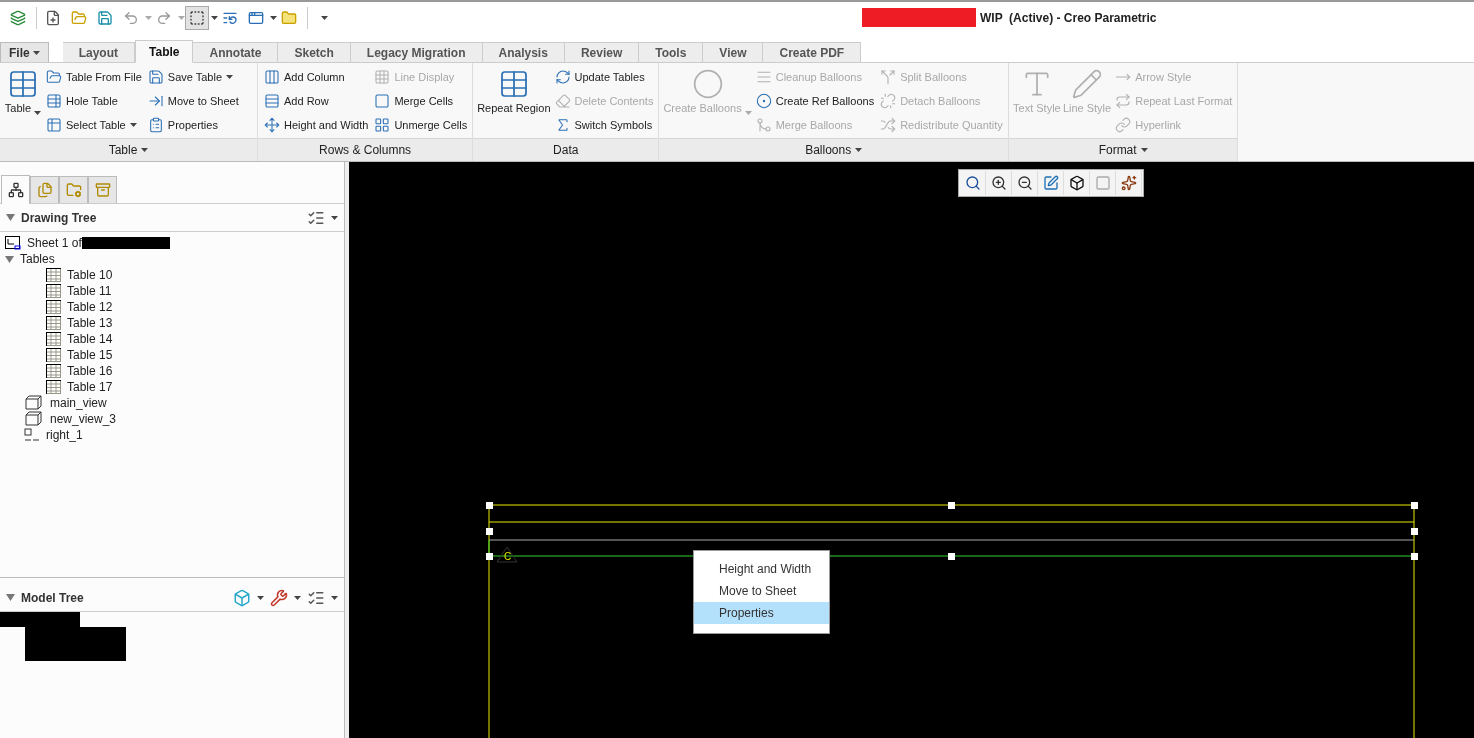 The width and height of the screenshot is (1474, 738). What do you see at coordinates (316, 124) in the screenshot?
I see `ribbon-button: Height and Width` at bounding box center [316, 124].